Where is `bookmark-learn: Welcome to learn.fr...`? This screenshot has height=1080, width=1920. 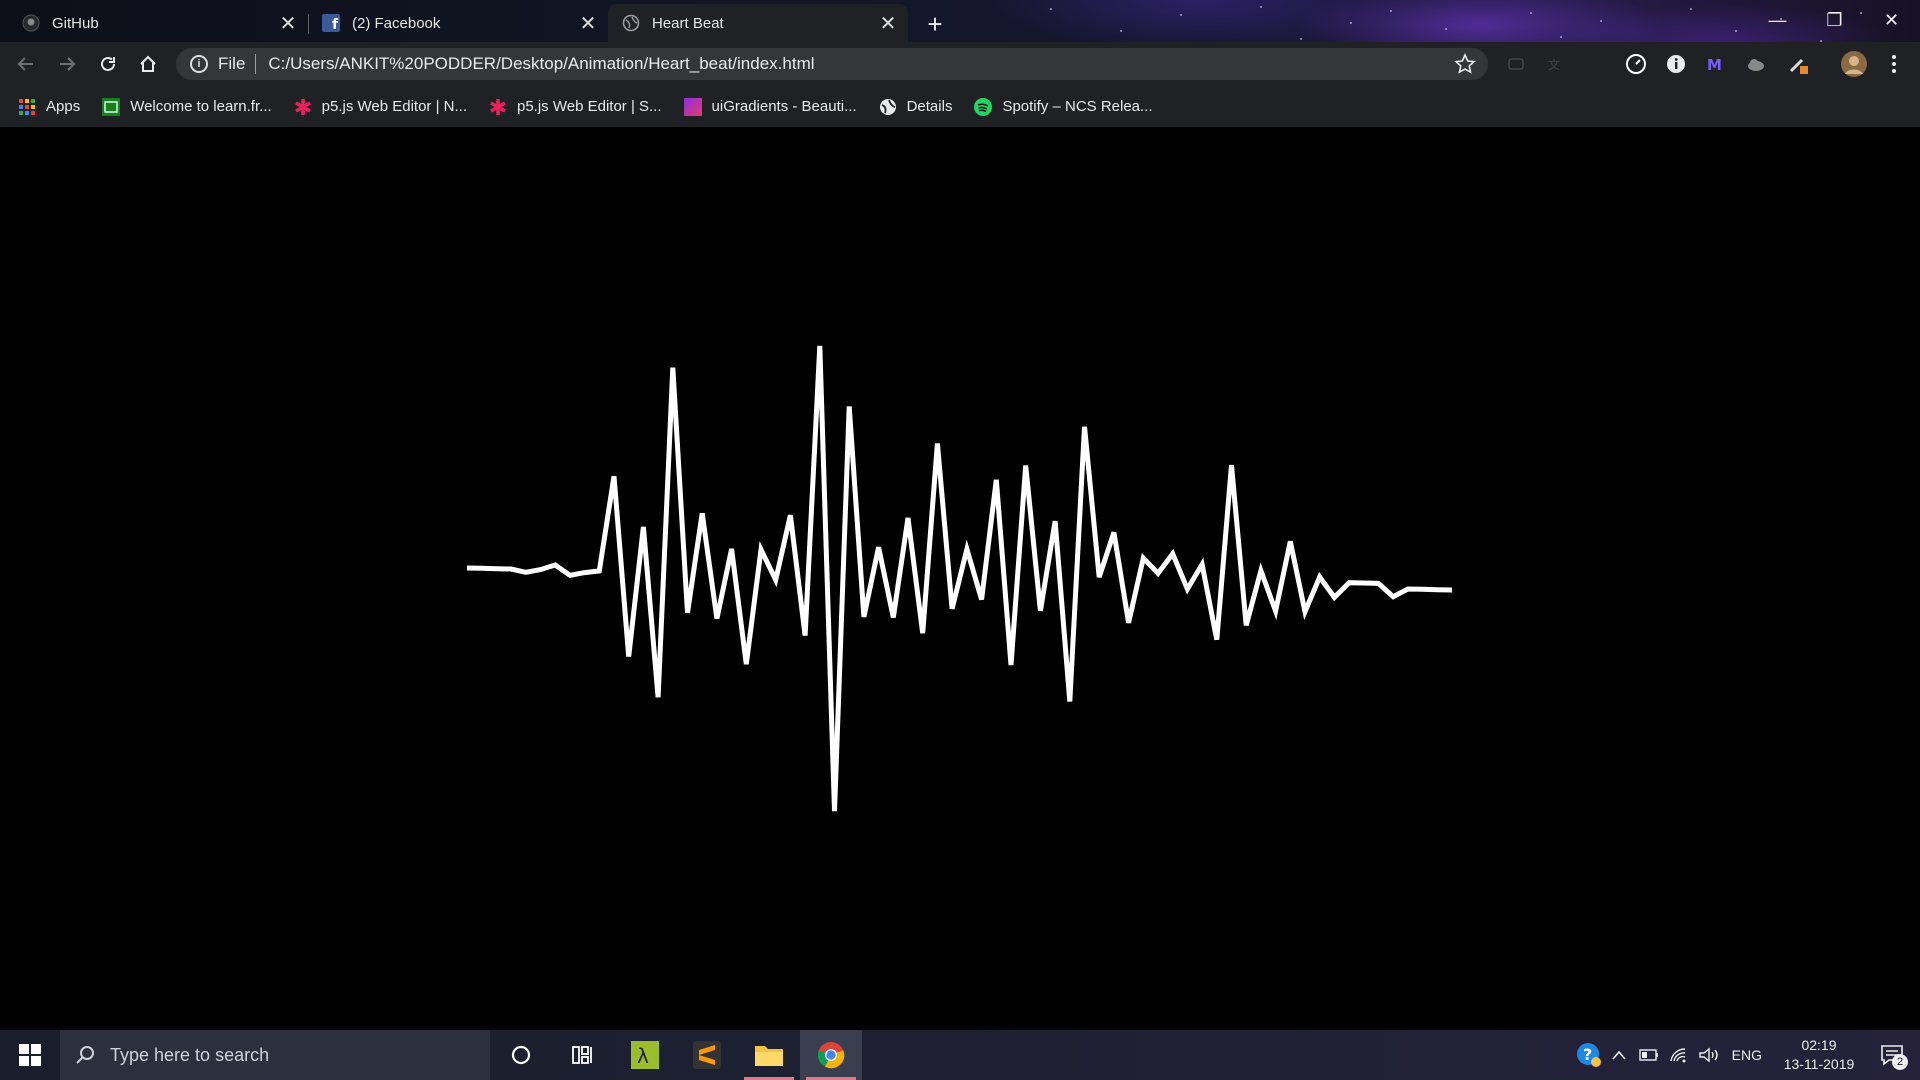 bookmark-learn: Welcome to learn.fr... is located at coordinates (187, 106).